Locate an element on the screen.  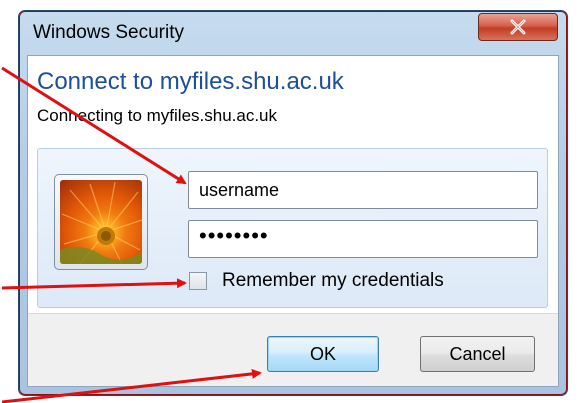
password-field: •••••••• is located at coordinates (363, 239).